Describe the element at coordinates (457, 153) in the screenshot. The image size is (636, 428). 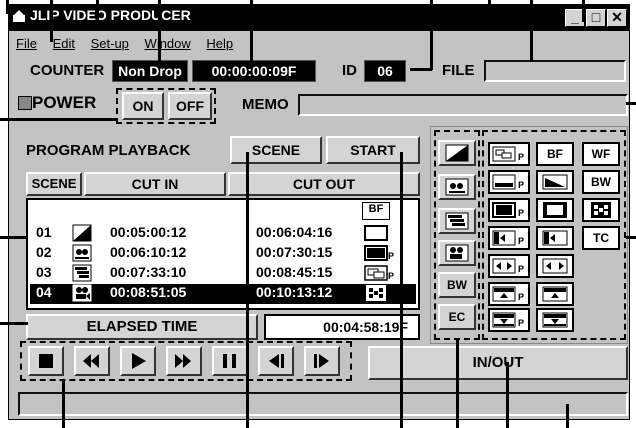
I see `fade-effect-button` at that location.